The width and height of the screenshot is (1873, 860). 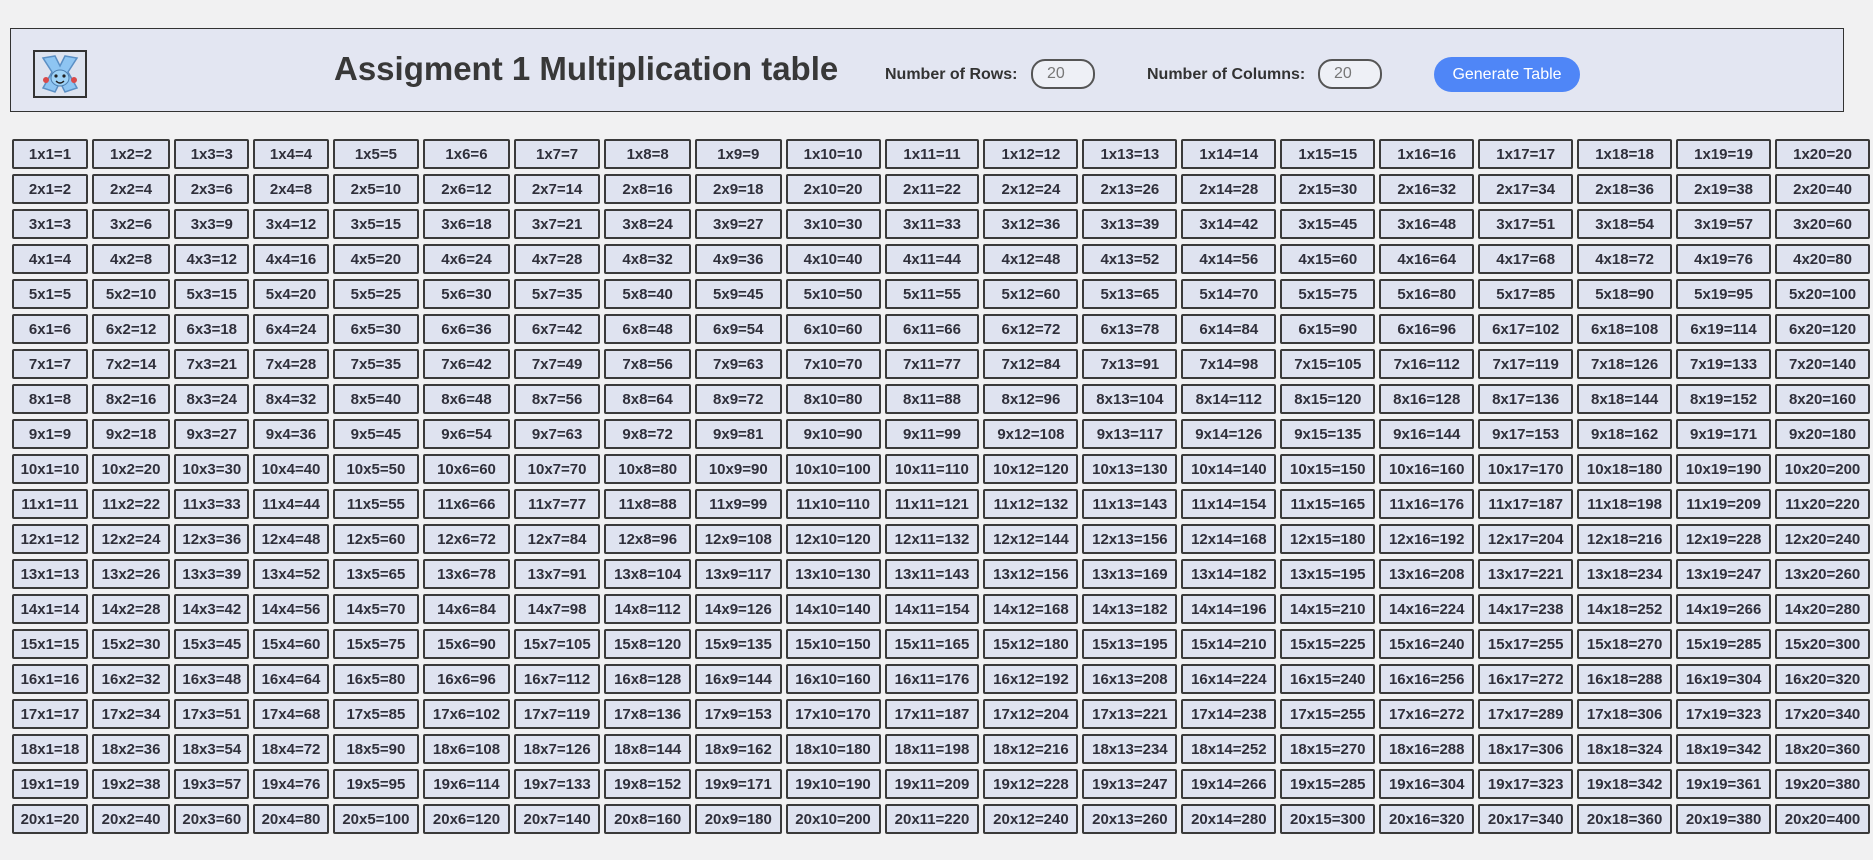 What do you see at coordinates (1229, 819) in the screenshot?
I see `table-cell: 20x14=280` at bounding box center [1229, 819].